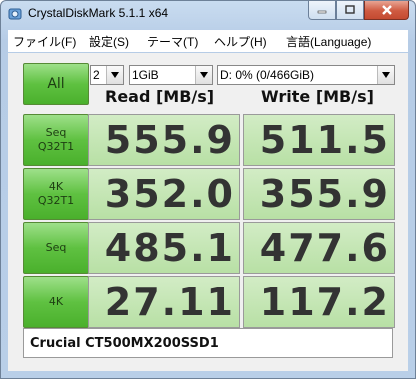  I want to click on seq-q32t1-button: Seq Q32T1, so click(56, 140).